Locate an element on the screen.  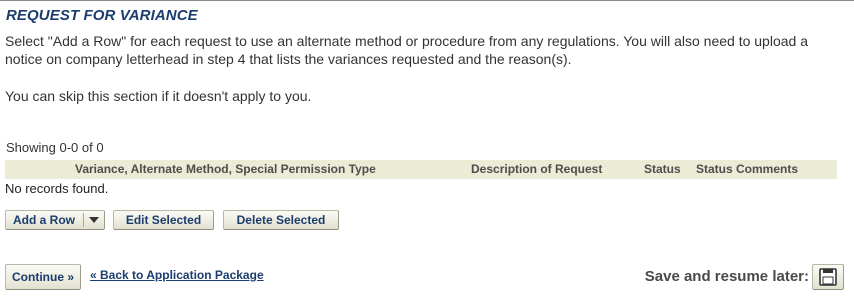
record-count: Showing 0-0 of 0 is located at coordinates (55, 147).